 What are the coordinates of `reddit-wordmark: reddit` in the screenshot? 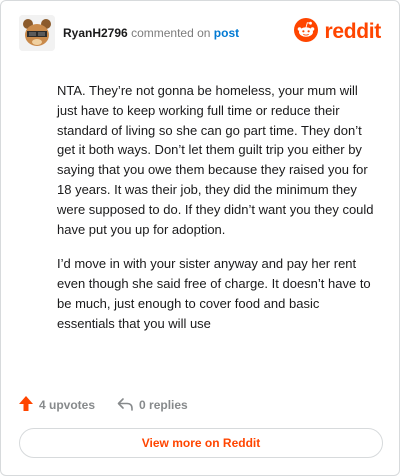 It's located at (352, 31).